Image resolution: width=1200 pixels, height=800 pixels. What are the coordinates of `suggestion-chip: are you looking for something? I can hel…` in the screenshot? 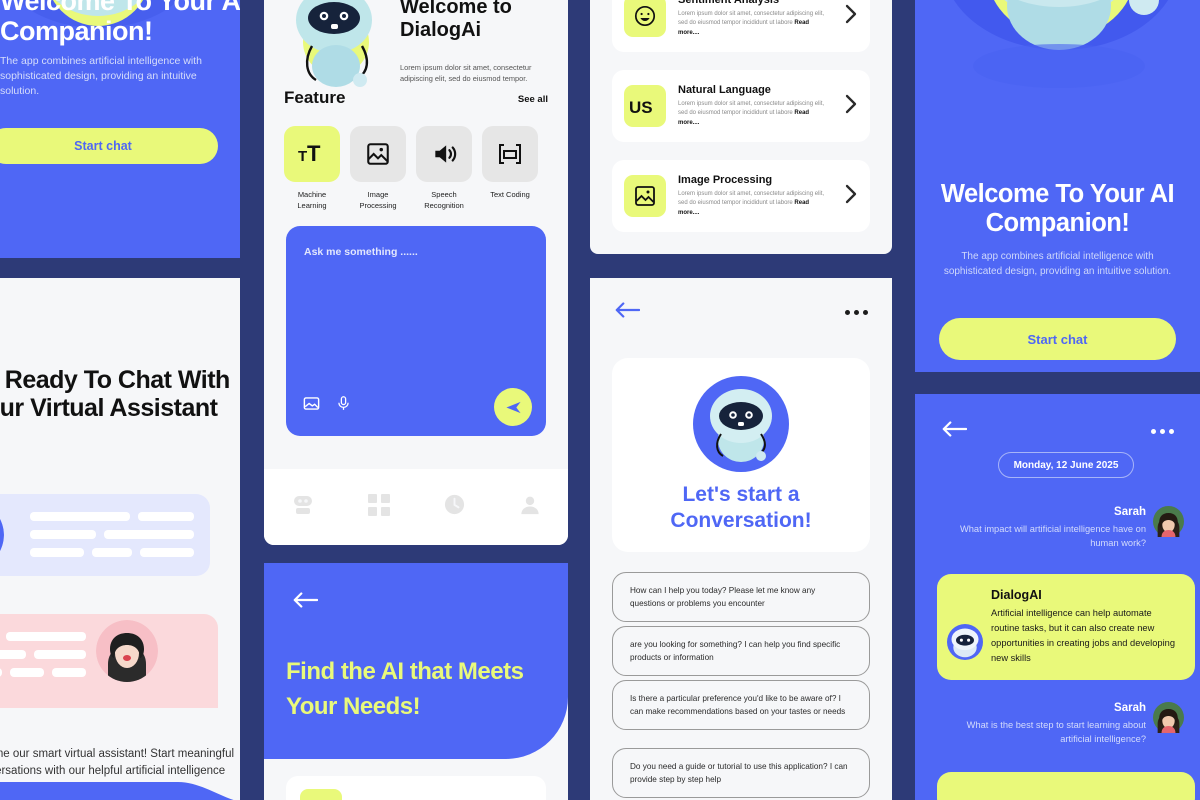 It's located at (741, 651).